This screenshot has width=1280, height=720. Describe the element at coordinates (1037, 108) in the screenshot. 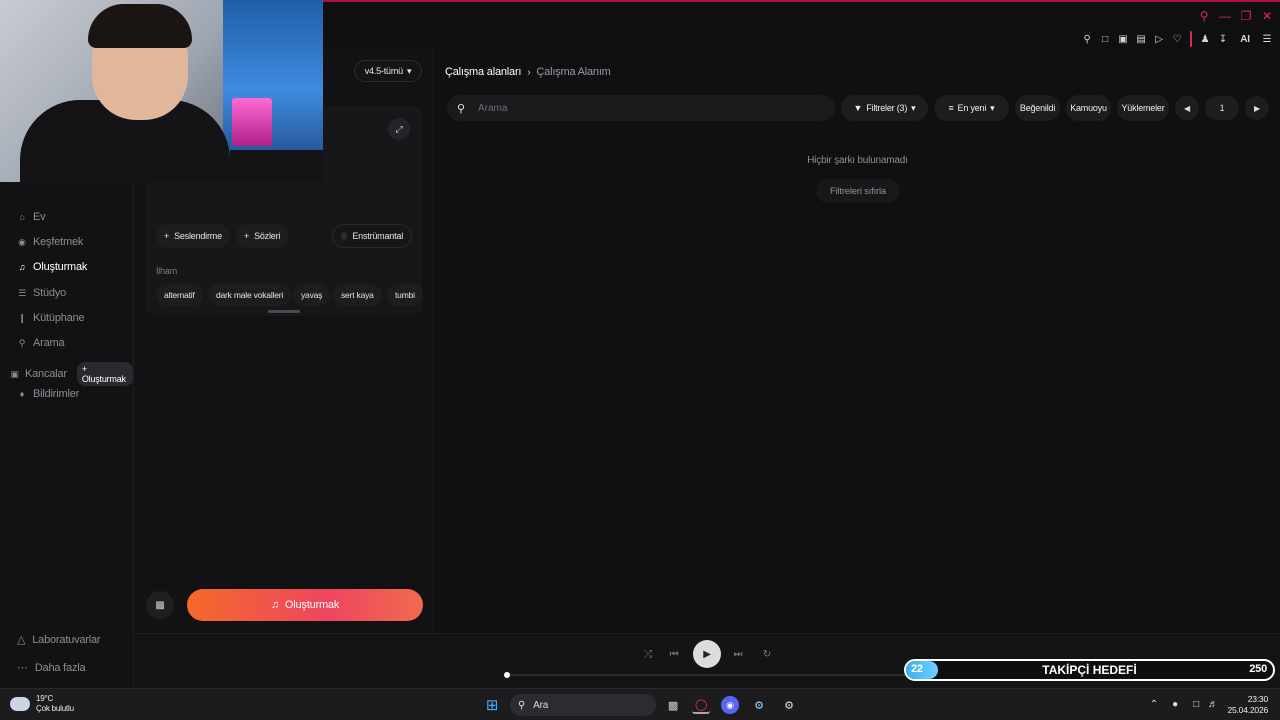

I see `liked-button: Beğenildi` at that location.